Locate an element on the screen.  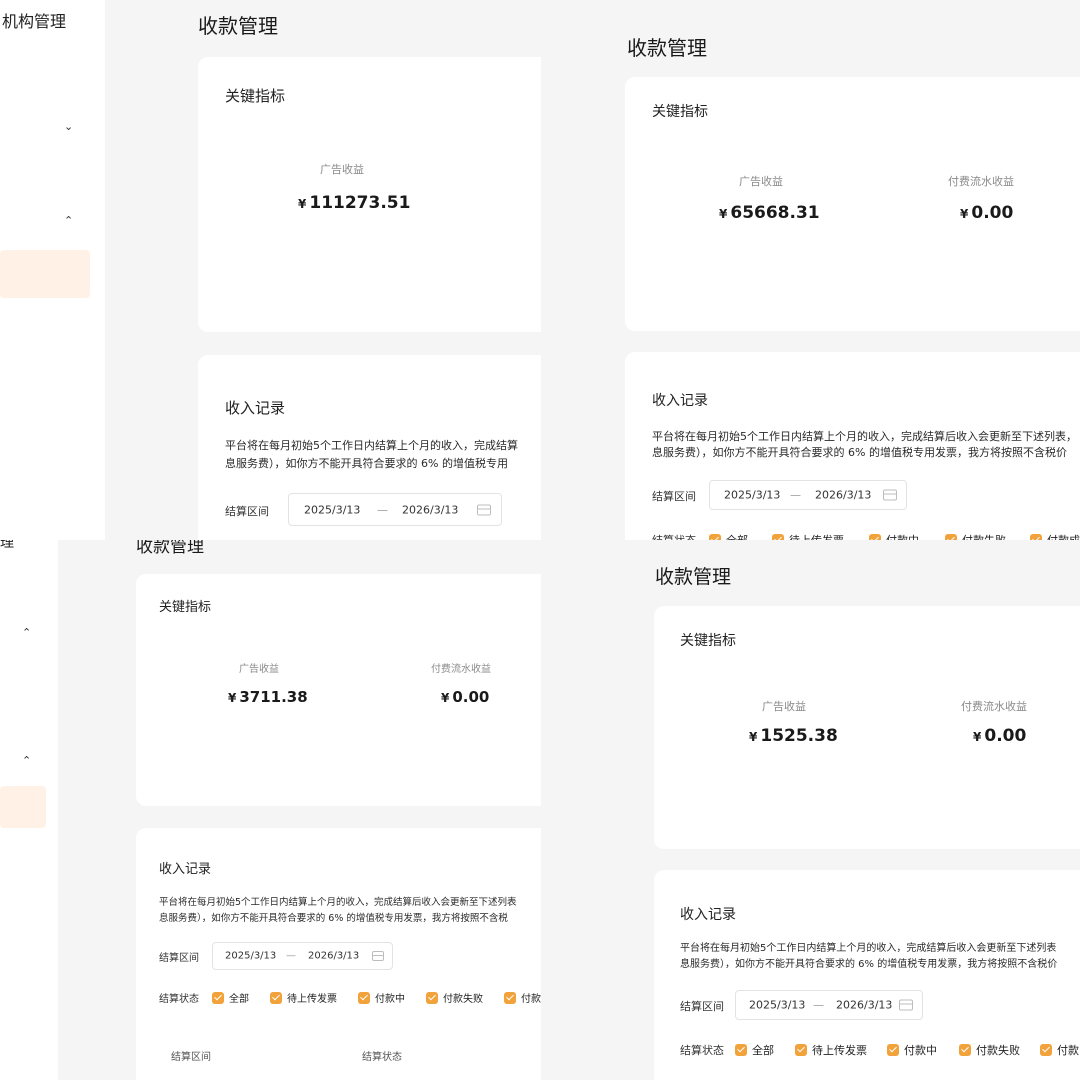
paid-revenue-value: ¥0.00 is located at coordinates (465, 697).